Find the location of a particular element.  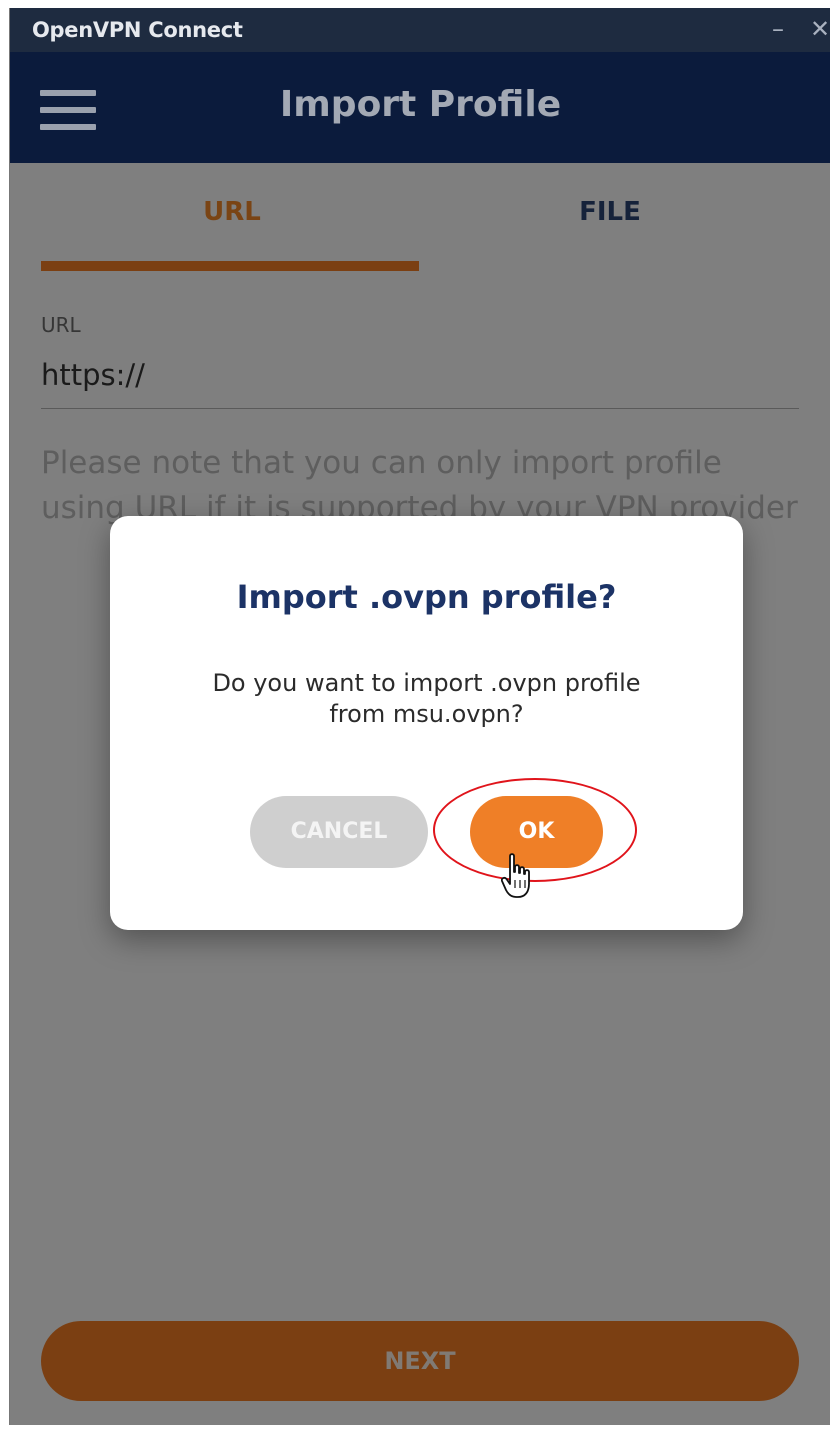

tab-file: FILE is located at coordinates (610, 212).